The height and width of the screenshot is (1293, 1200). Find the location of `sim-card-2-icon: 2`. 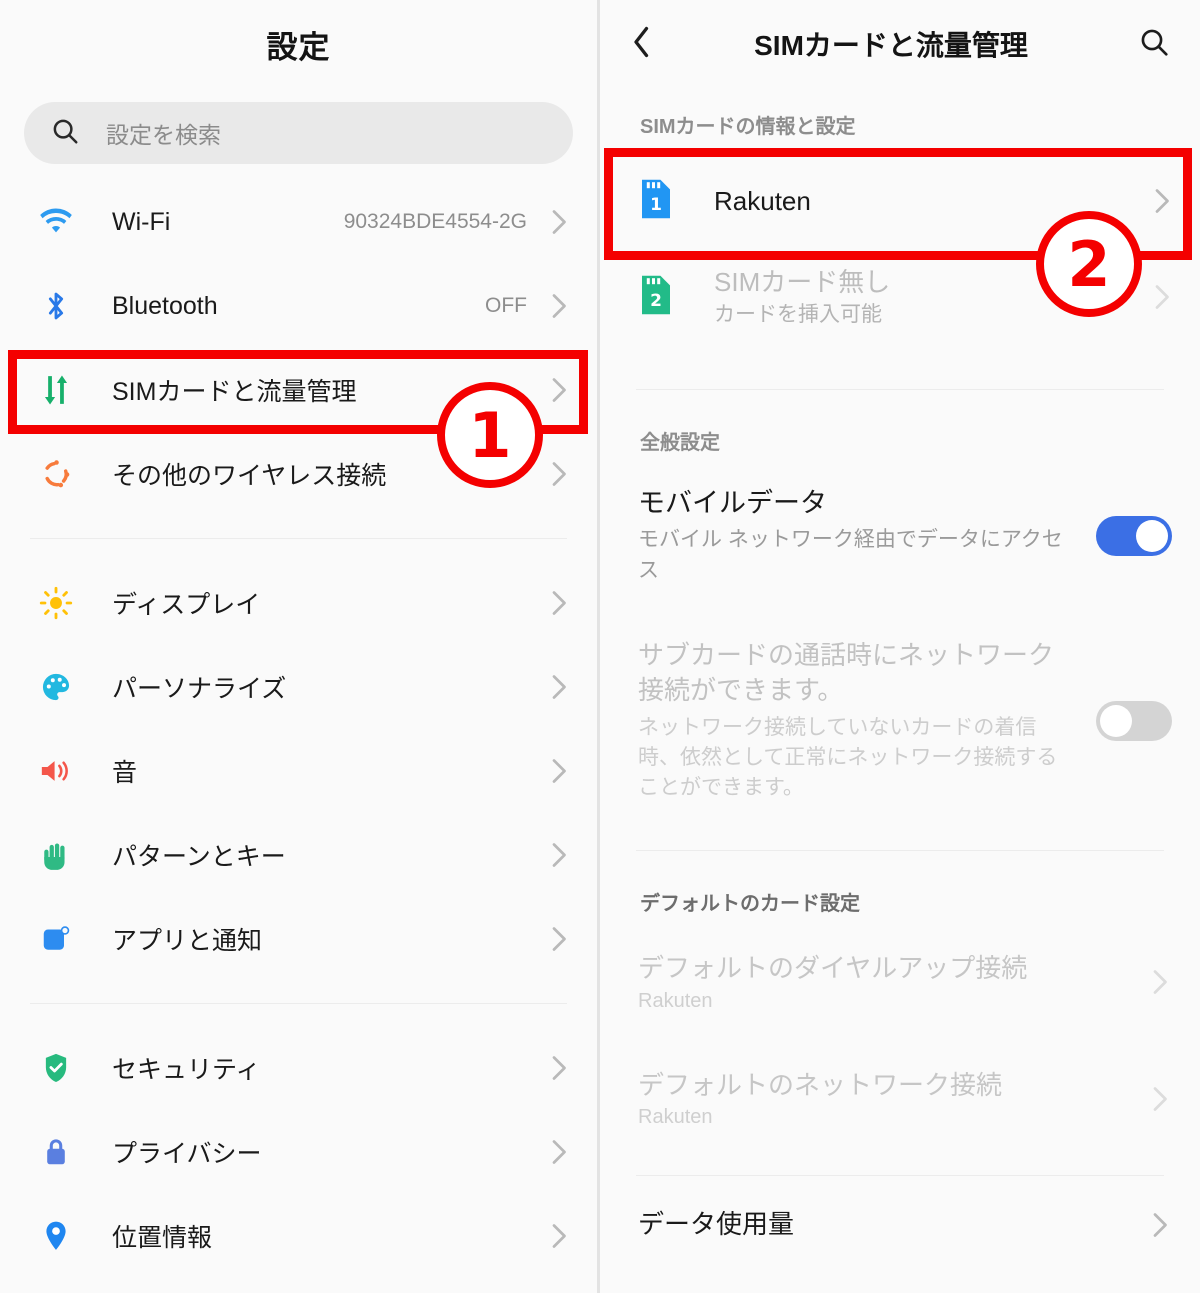

sim-card-2-icon: 2 is located at coordinates (658, 297).